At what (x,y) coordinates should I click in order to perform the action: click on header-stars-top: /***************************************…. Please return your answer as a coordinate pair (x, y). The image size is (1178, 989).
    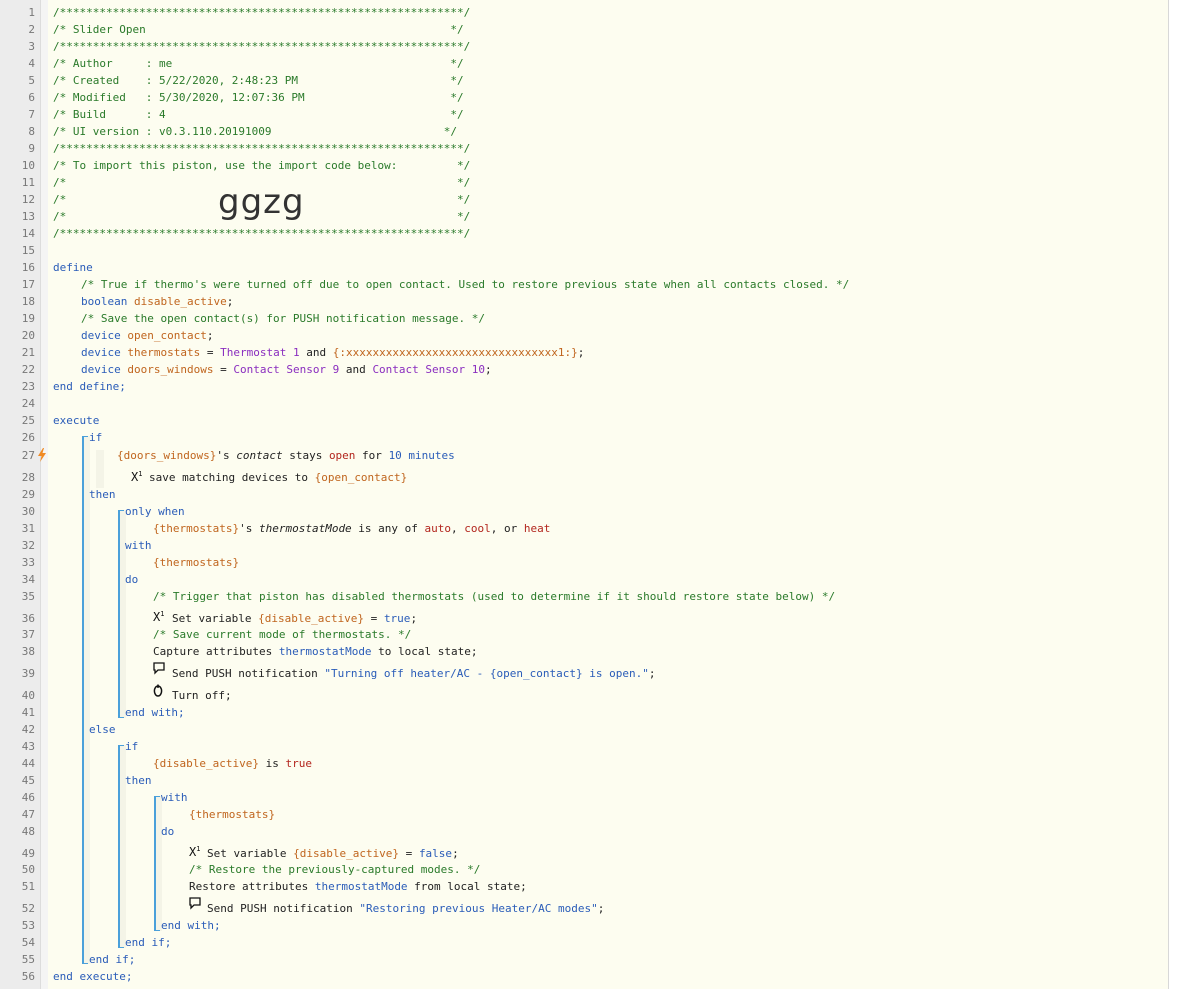
    Looking at the image, I should click on (262, 12).